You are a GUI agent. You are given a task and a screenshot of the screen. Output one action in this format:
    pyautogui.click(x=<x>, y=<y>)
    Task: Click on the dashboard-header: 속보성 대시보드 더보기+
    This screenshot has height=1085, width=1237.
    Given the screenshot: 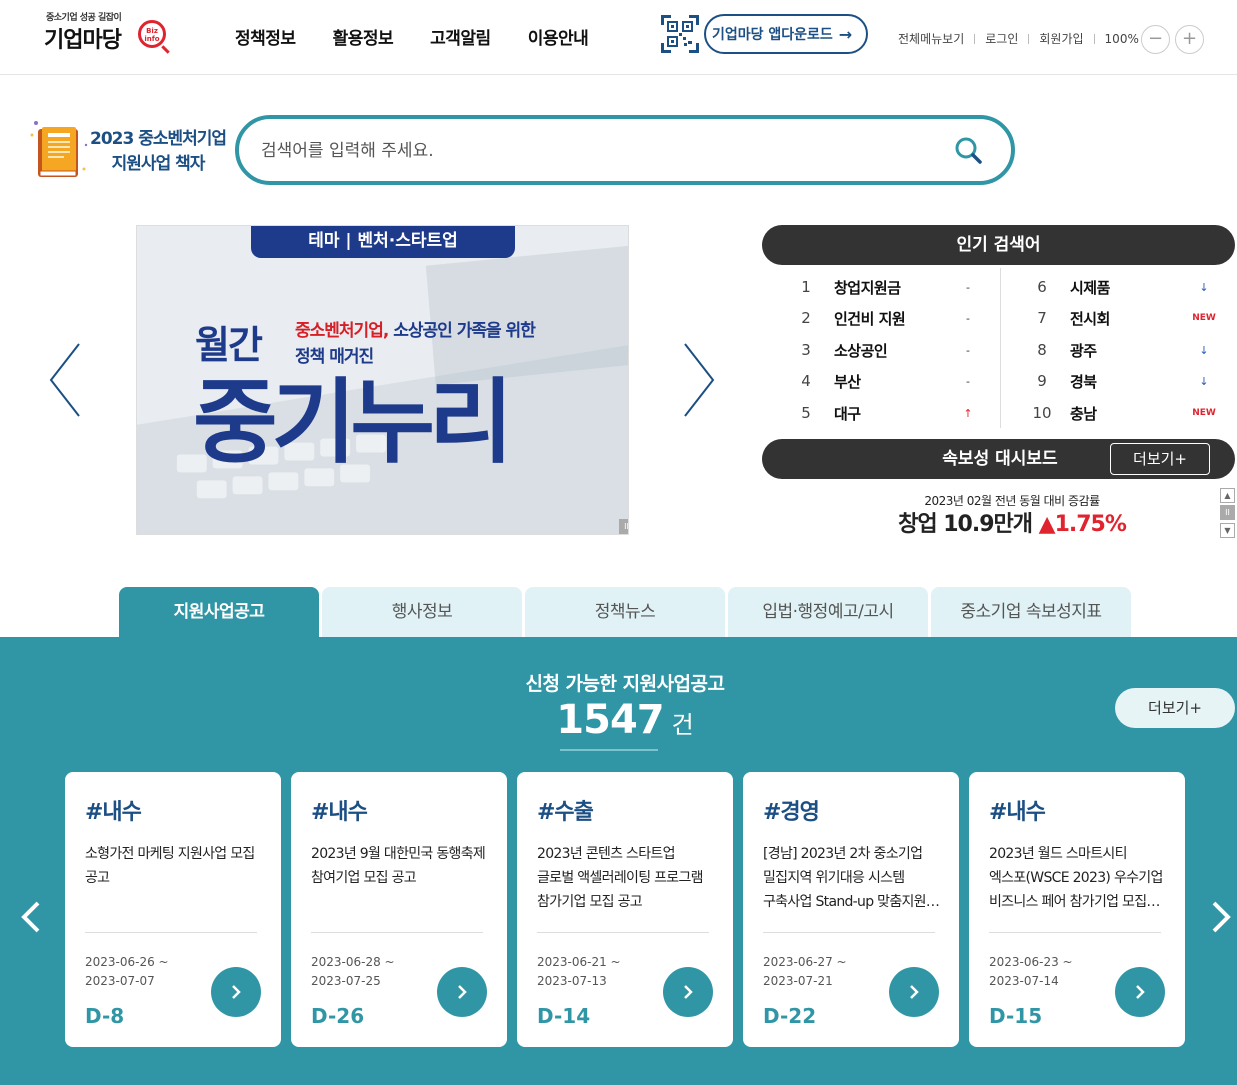 What is the action you would take?
    pyautogui.click(x=998, y=459)
    